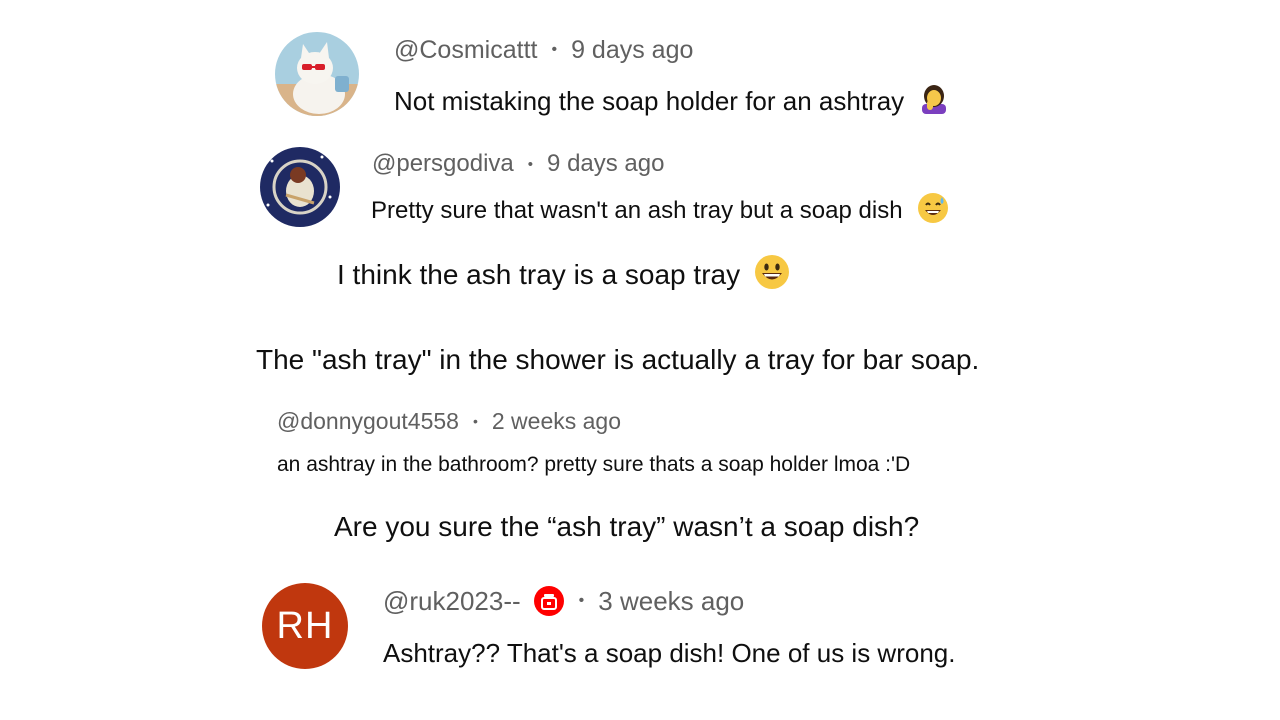 This screenshot has width=1280, height=720. Describe the element at coordinates (443, 164) in the screenshot. I see `comment-handle: @persgodiva` at that location.